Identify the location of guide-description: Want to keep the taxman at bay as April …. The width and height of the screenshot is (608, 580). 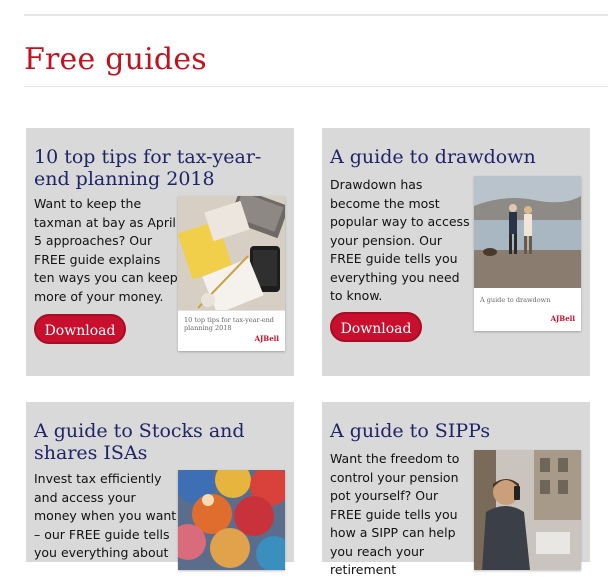
(106, 250).